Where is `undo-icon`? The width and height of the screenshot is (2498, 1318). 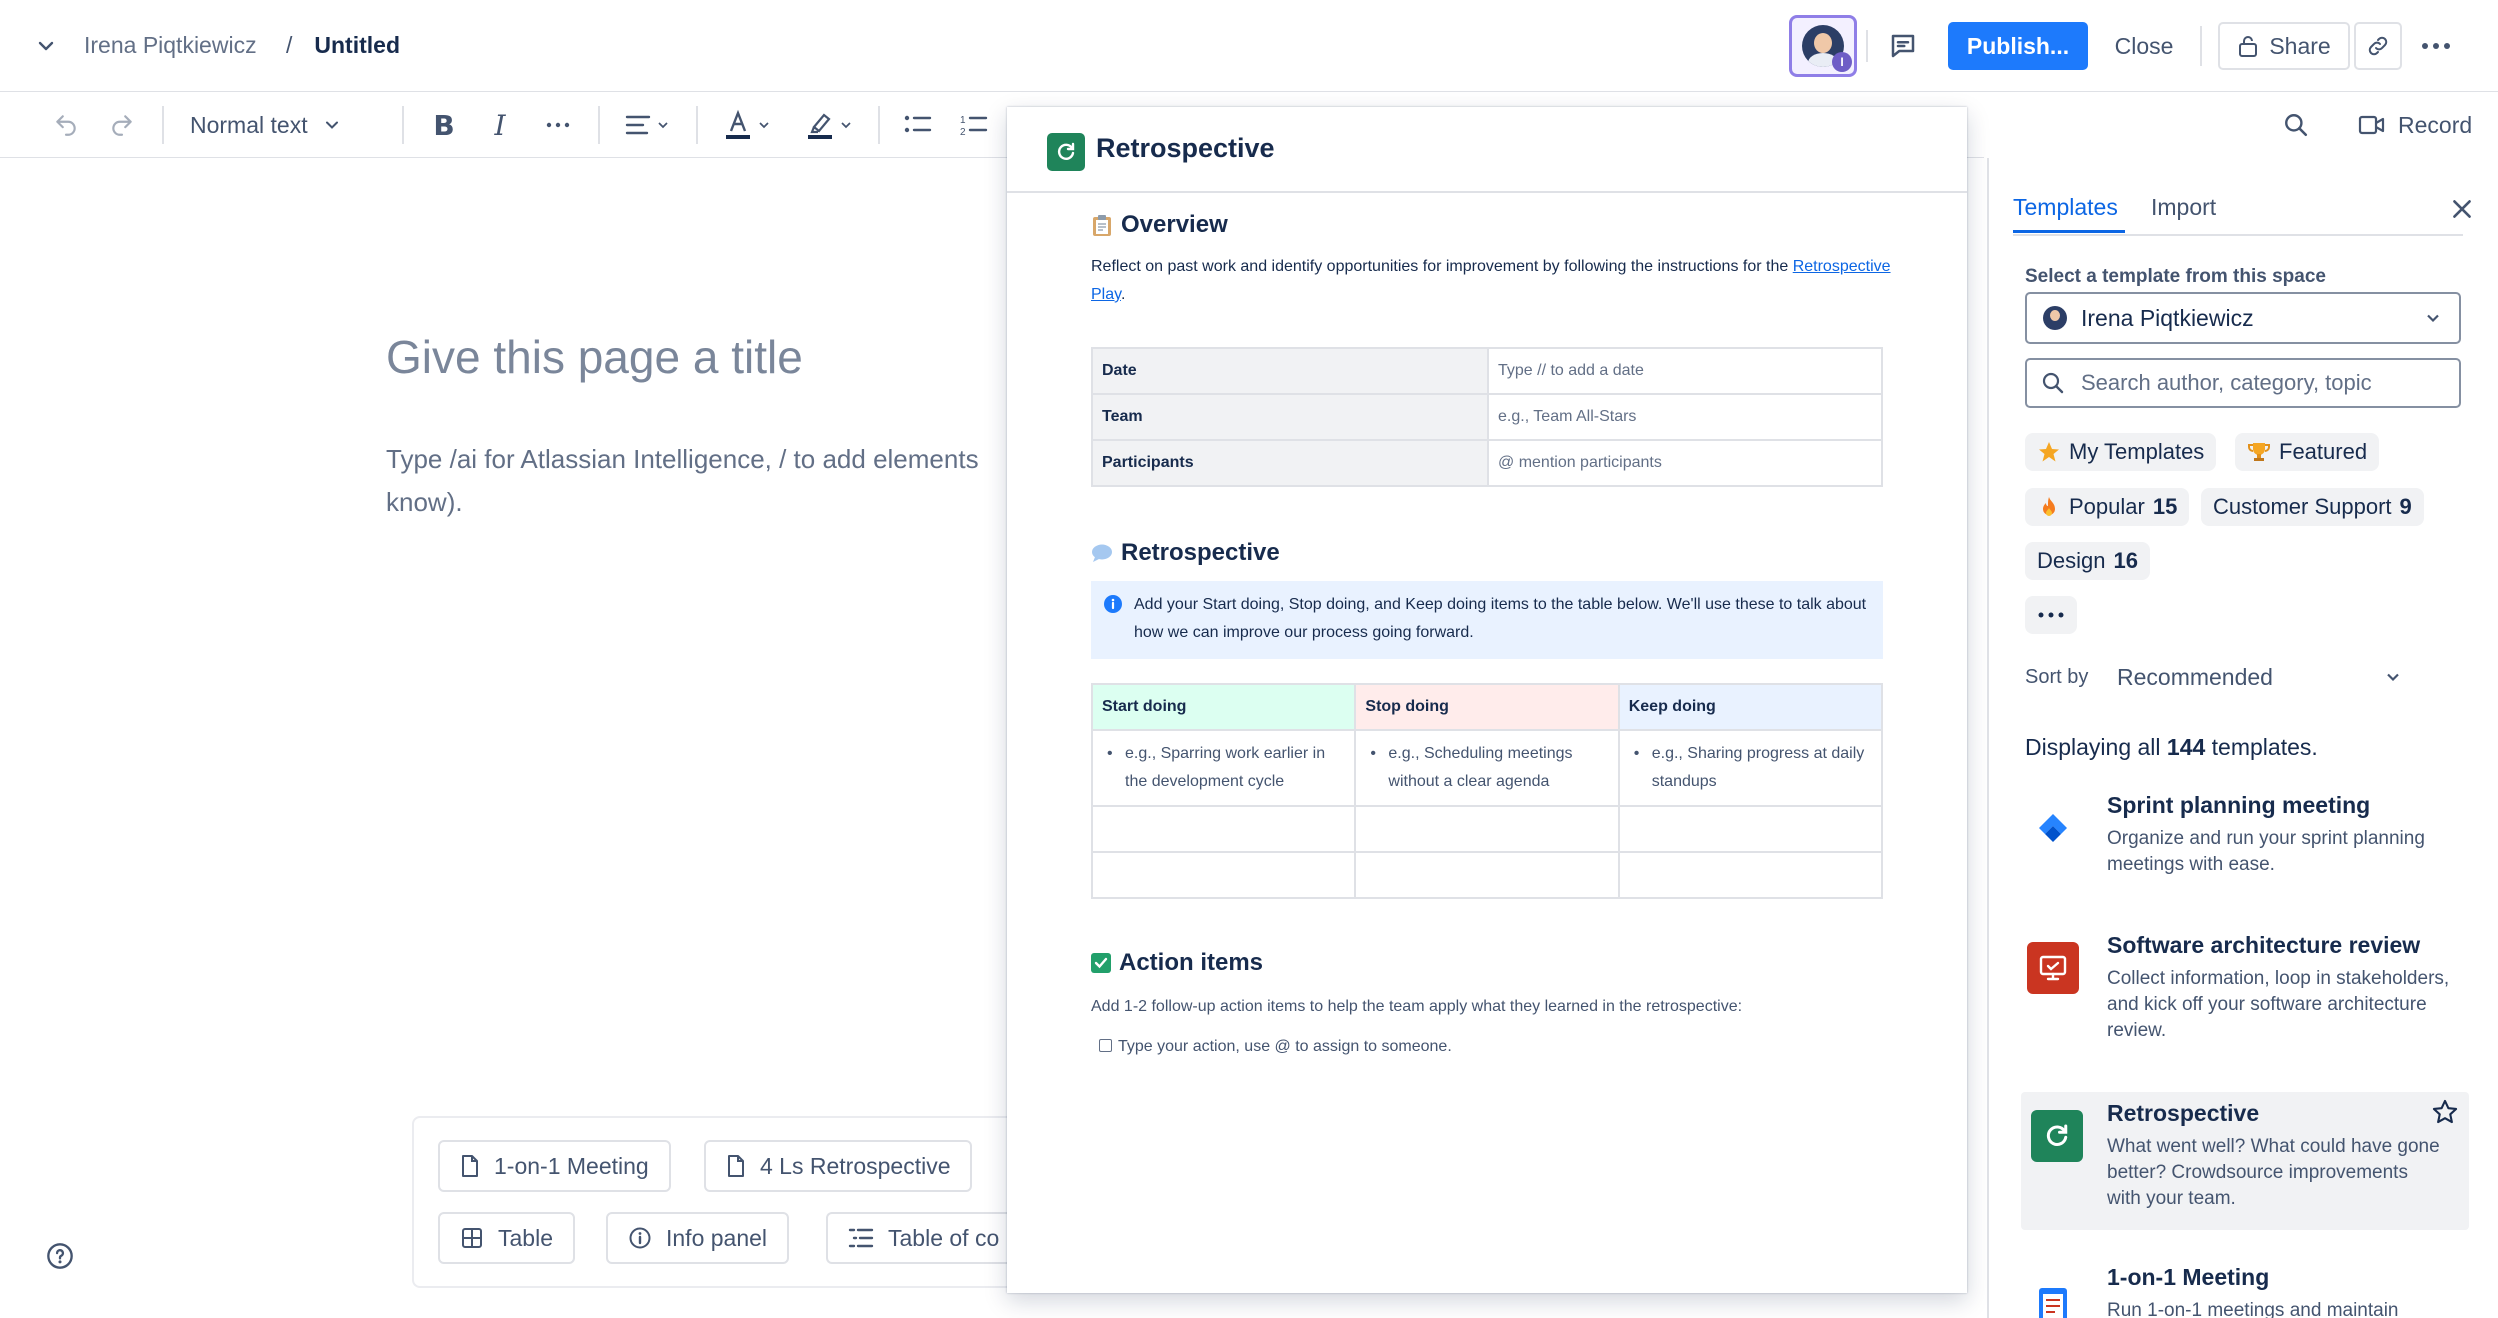 undo-icon is located at coordinates (66, 125).